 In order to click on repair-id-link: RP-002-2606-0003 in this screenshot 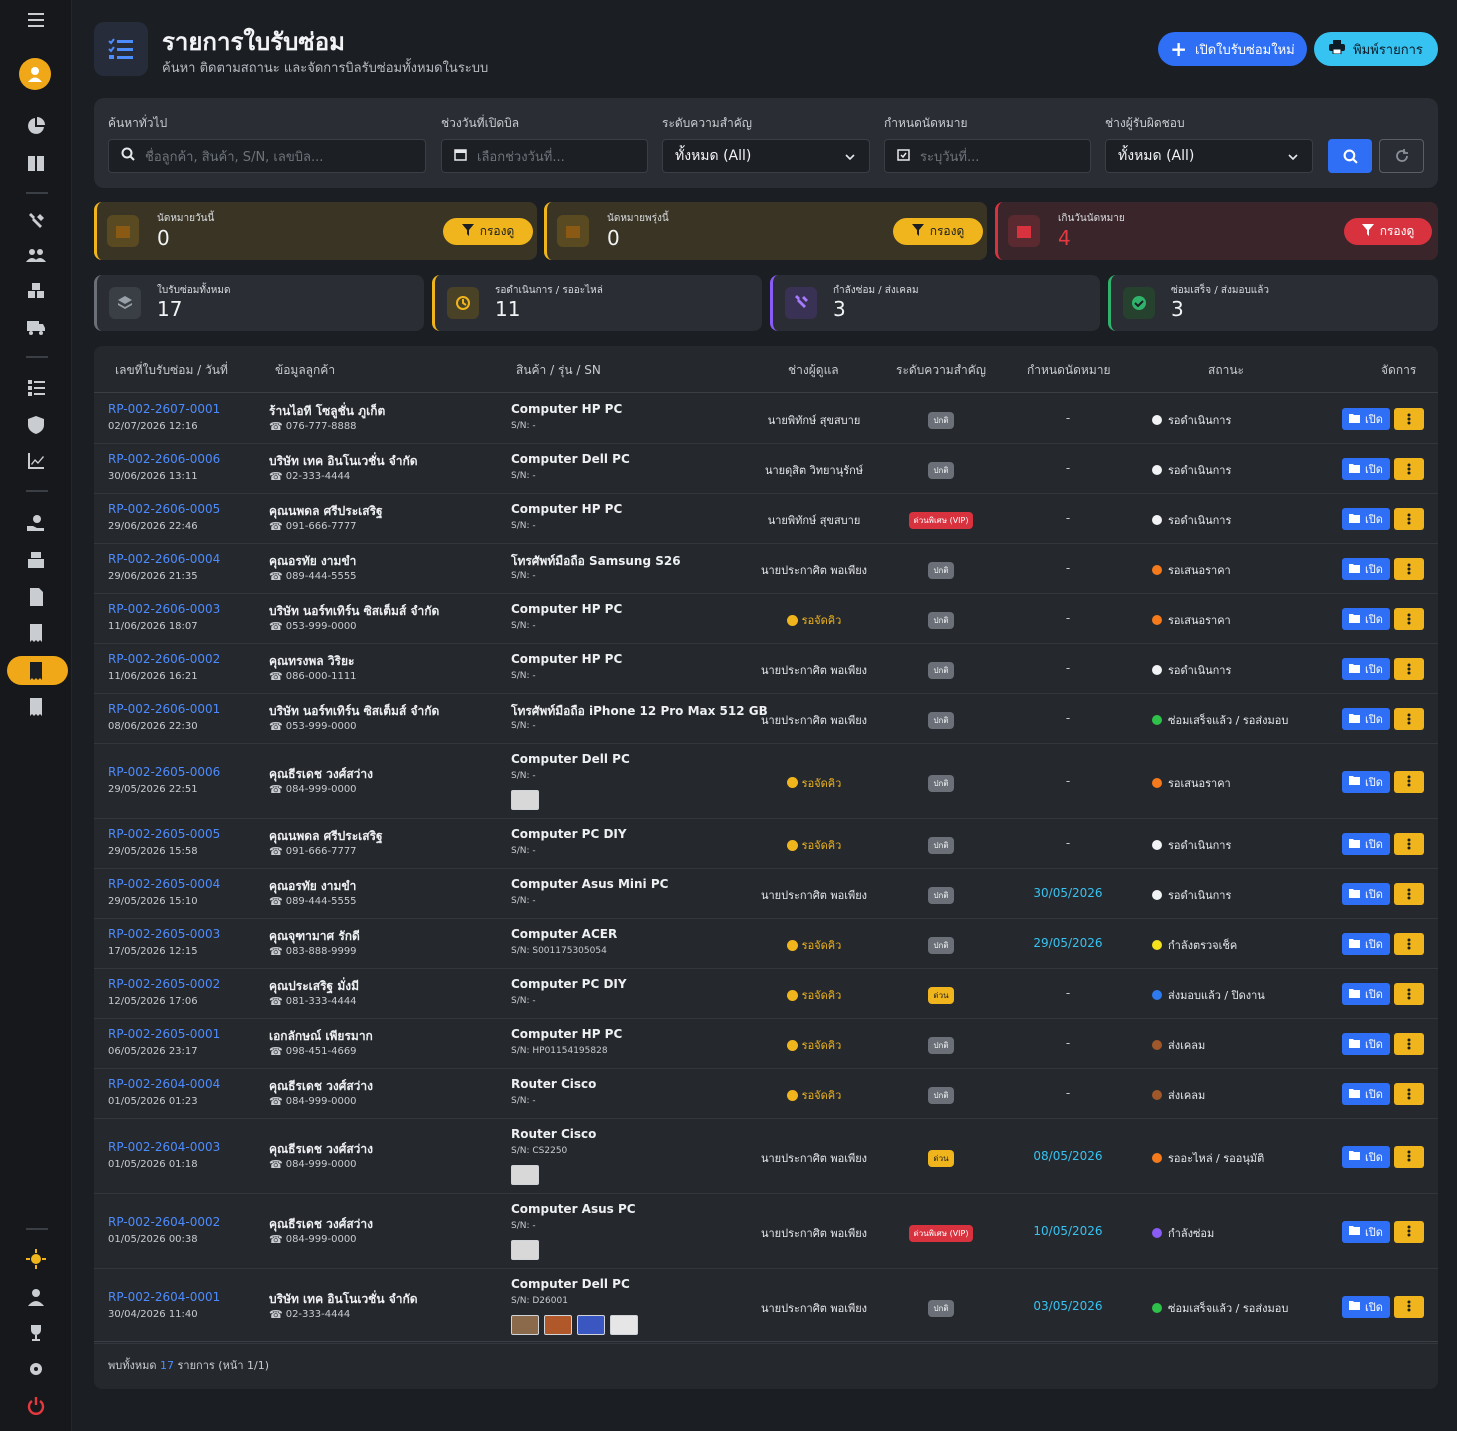, I will do `click(164, 609)`.